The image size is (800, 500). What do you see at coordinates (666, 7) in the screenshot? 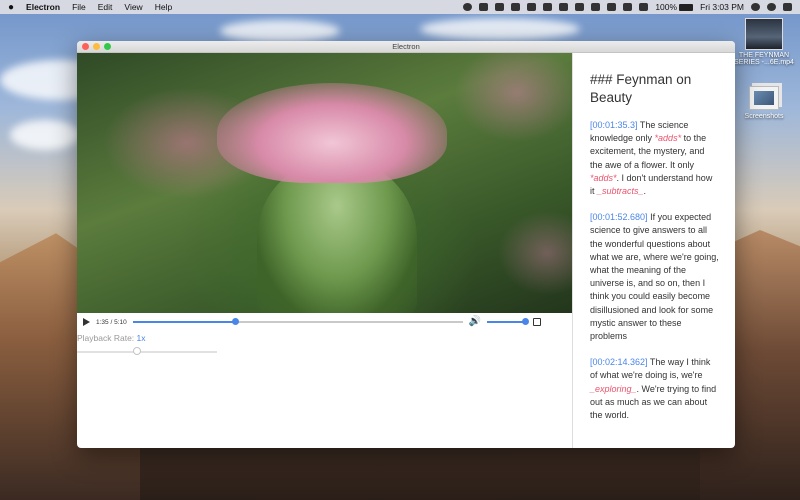
I see `battery-percent: 100%` at bounding box center [666, 7].